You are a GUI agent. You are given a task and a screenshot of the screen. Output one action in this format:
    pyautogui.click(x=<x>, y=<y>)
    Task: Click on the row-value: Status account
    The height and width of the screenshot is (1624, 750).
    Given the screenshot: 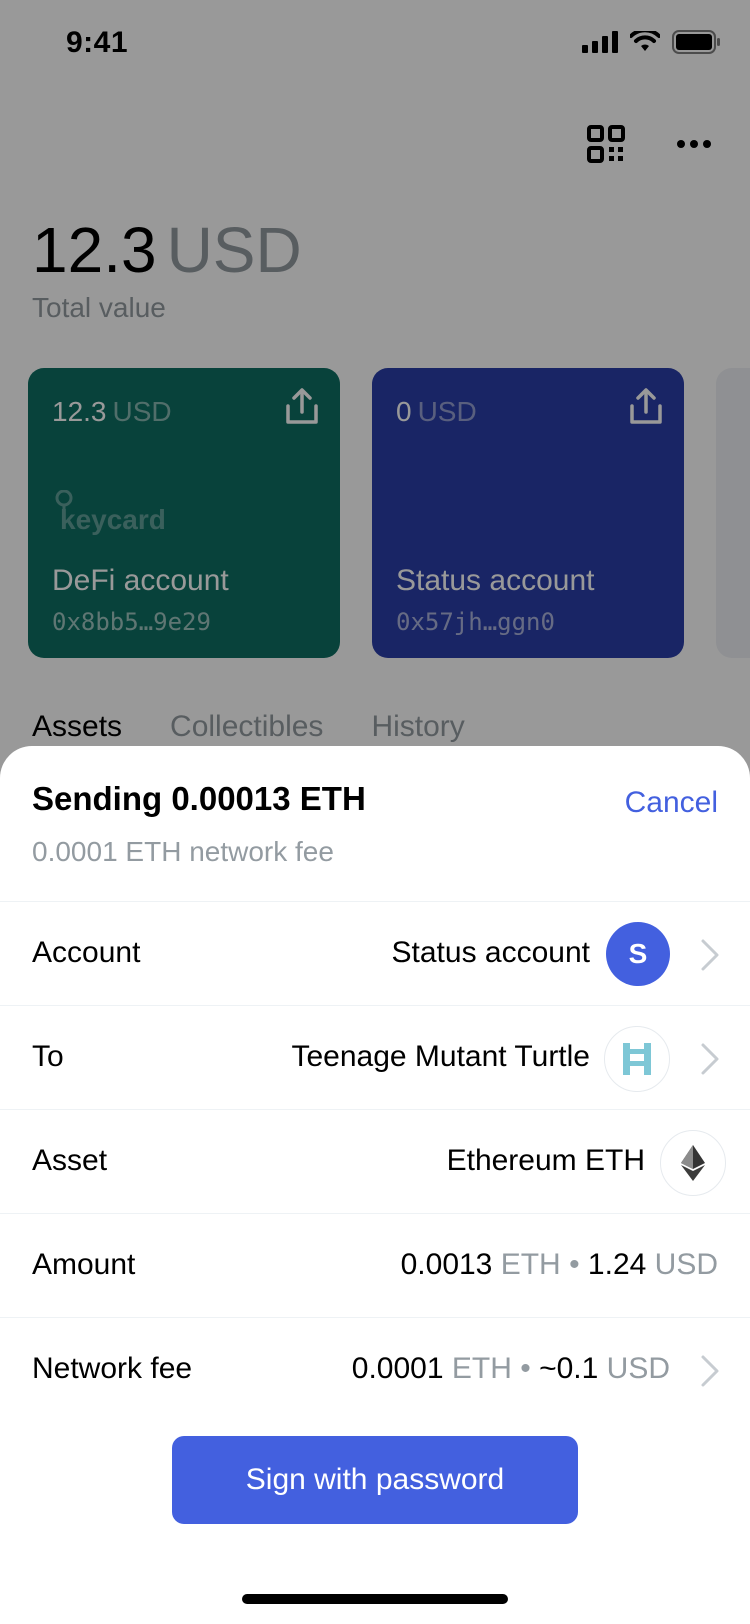 What is the action you would take?
    pyautogui.click(x=490, y=952)
    